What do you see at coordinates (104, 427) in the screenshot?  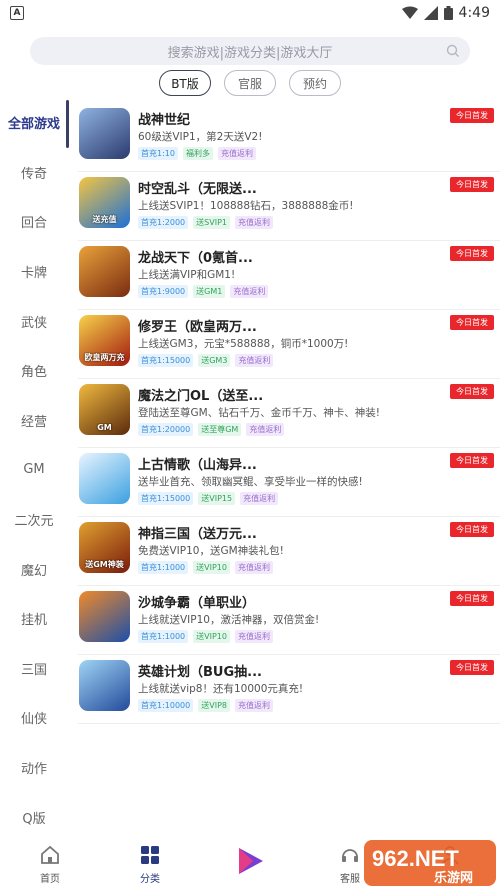 I see `game-icon-label: GM` at bounding box center [104, 427].